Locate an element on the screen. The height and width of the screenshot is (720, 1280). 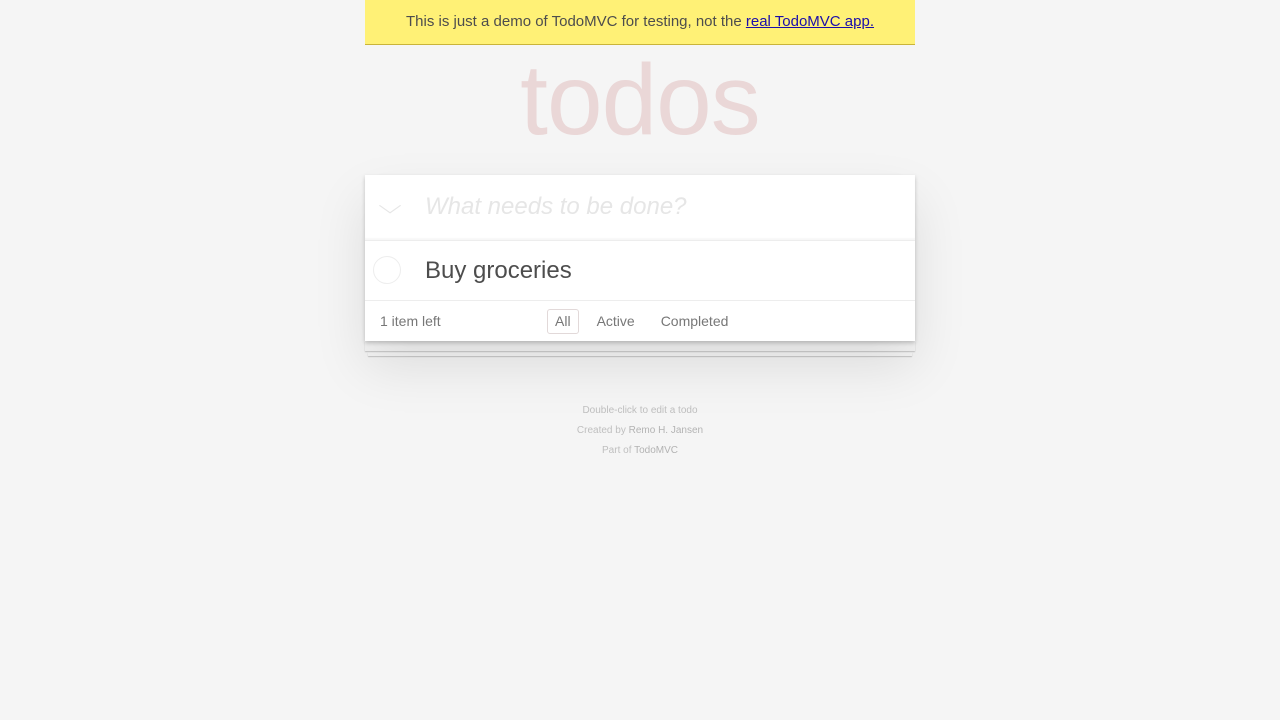
todomvc-link: TodoMVC is located at coordinates (656, 450).